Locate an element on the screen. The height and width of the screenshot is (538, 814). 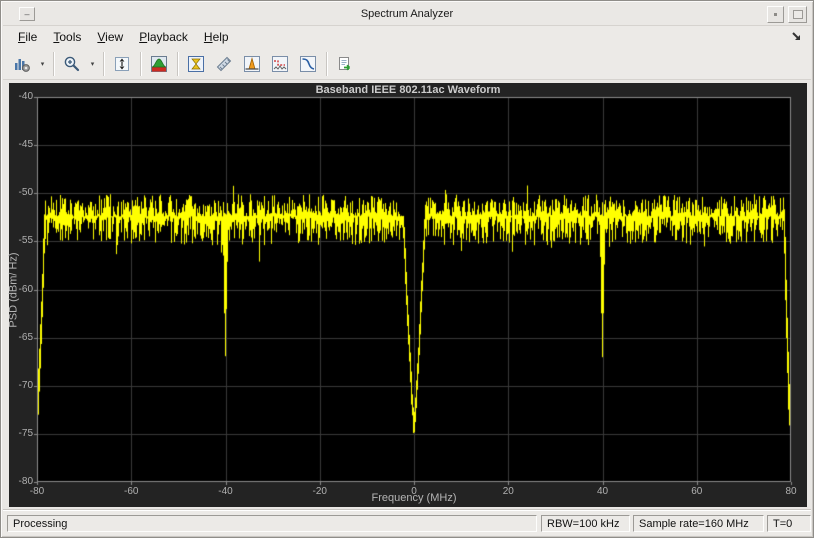
y-axis-label: PSD (dBm/ Hz) is located at coordinates (14, 289).